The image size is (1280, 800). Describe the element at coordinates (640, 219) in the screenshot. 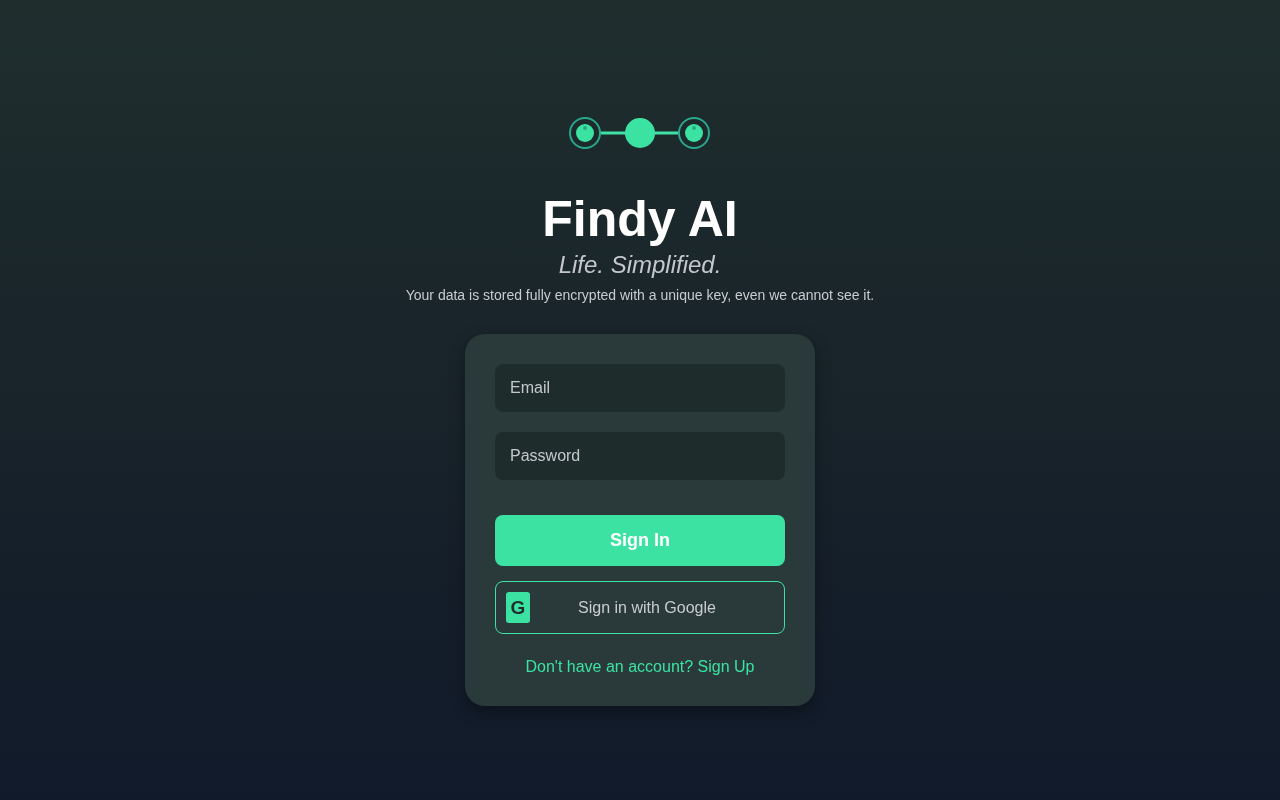

I see `app-title: Findy AI` at that location.